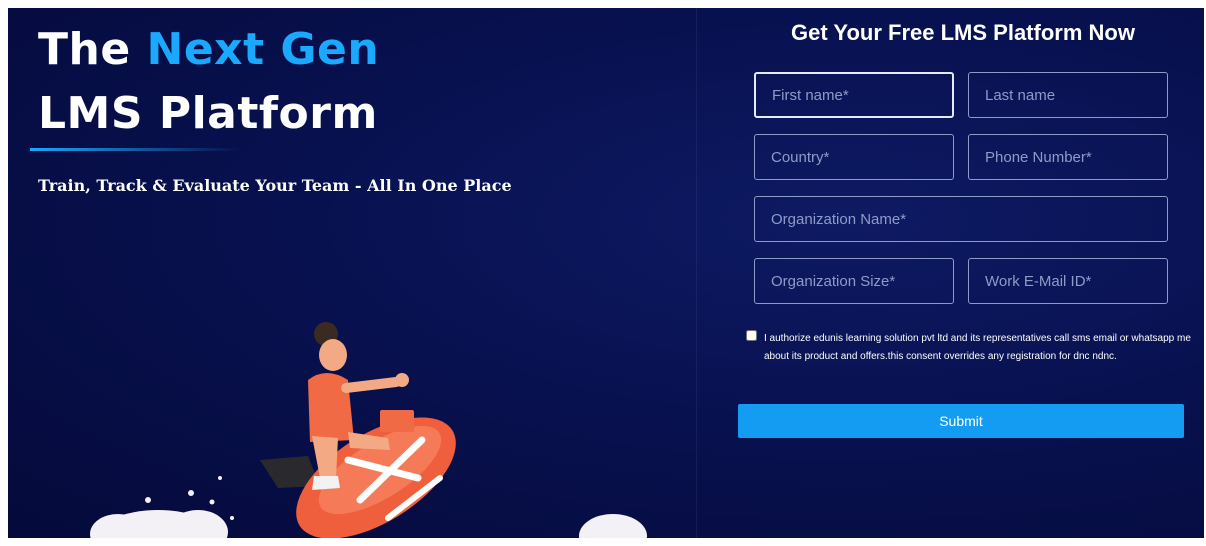  What do you see at coordinates (854, 157) in the screenshot?
I see `country-input` at bounding box center [854, 157].